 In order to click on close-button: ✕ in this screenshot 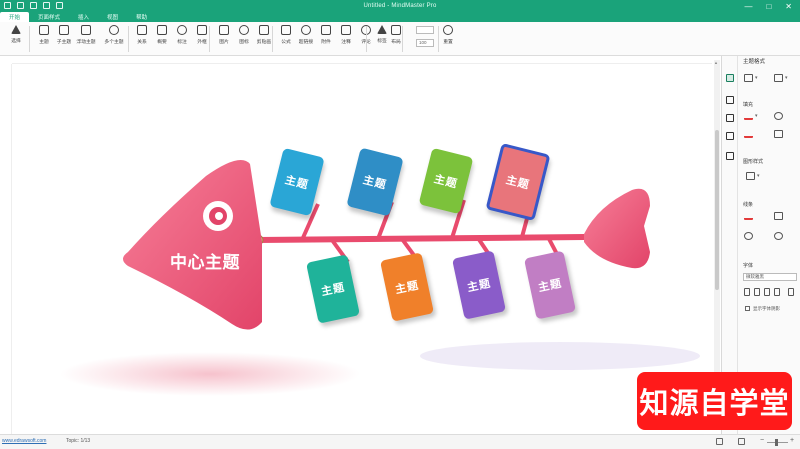, I will do `click(788, 6)`.